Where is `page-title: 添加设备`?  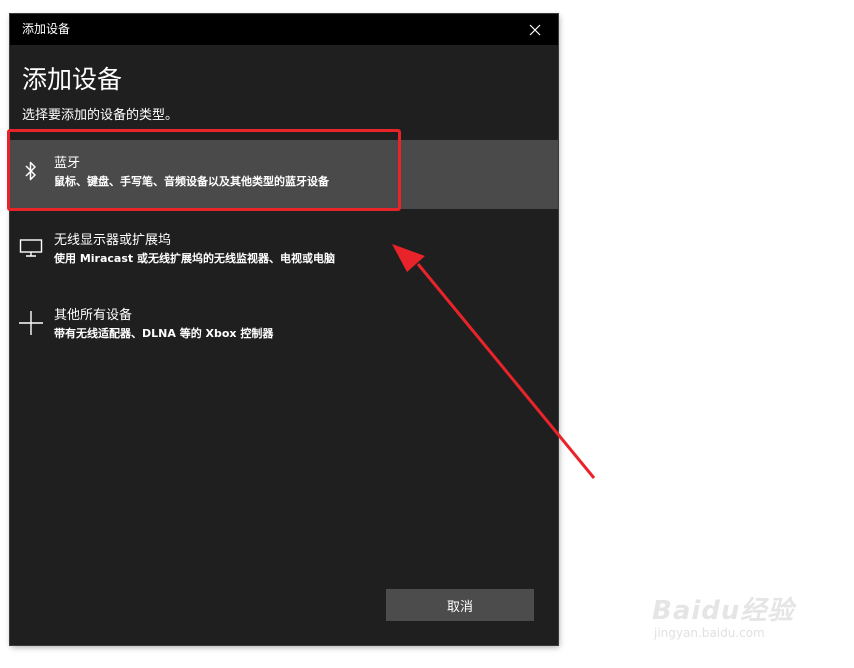
page-title: 添加设备 is located at coordinates (72, 79).